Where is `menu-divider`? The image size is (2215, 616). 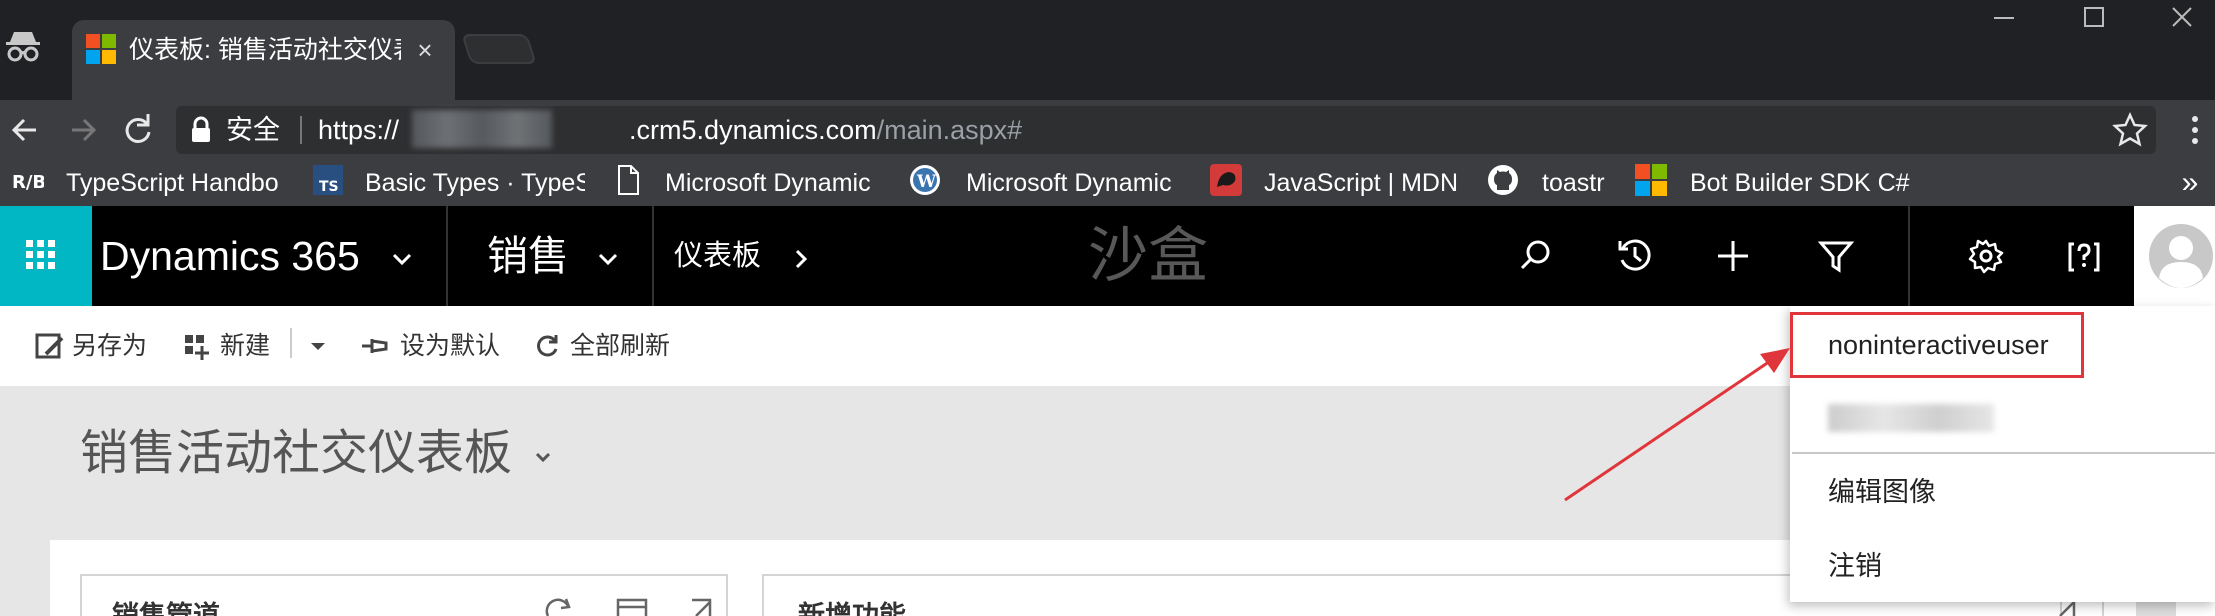
menu-divider is located at coordinates (2003, 453).